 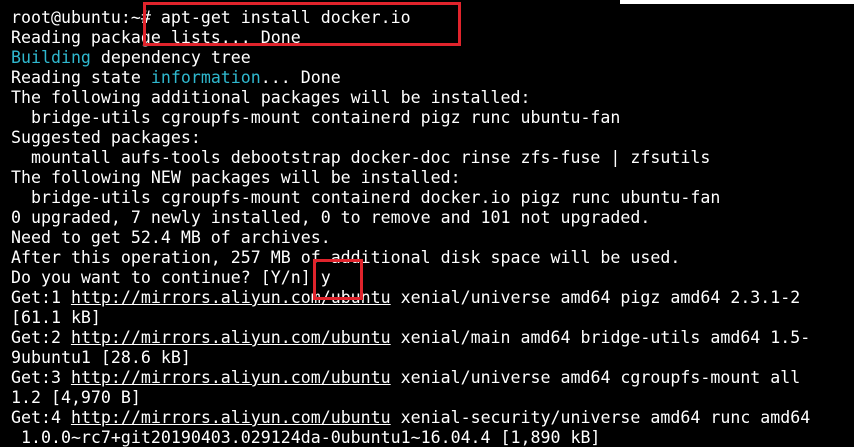 What do you see at coordinates (280, 17) in the screenshot?
I see `command-text: apt-get install docker.io` at bounding box center [280, 17].